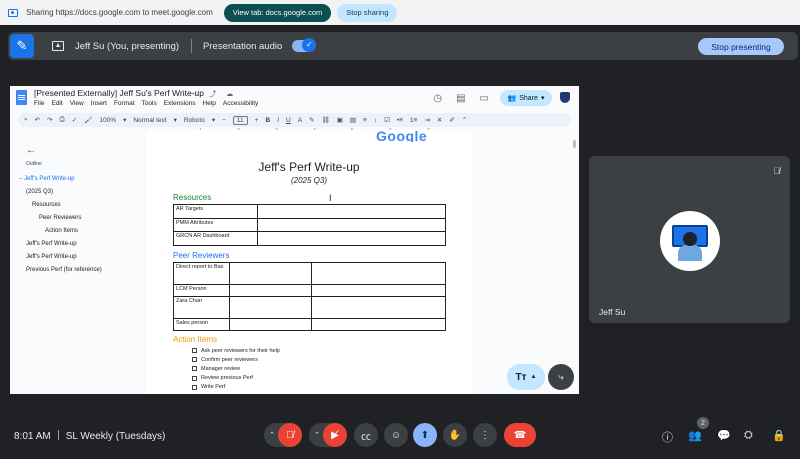  Describe the element at coordinates (194, 120) in the screenshot. I see `font-select: Roboto` at that location.